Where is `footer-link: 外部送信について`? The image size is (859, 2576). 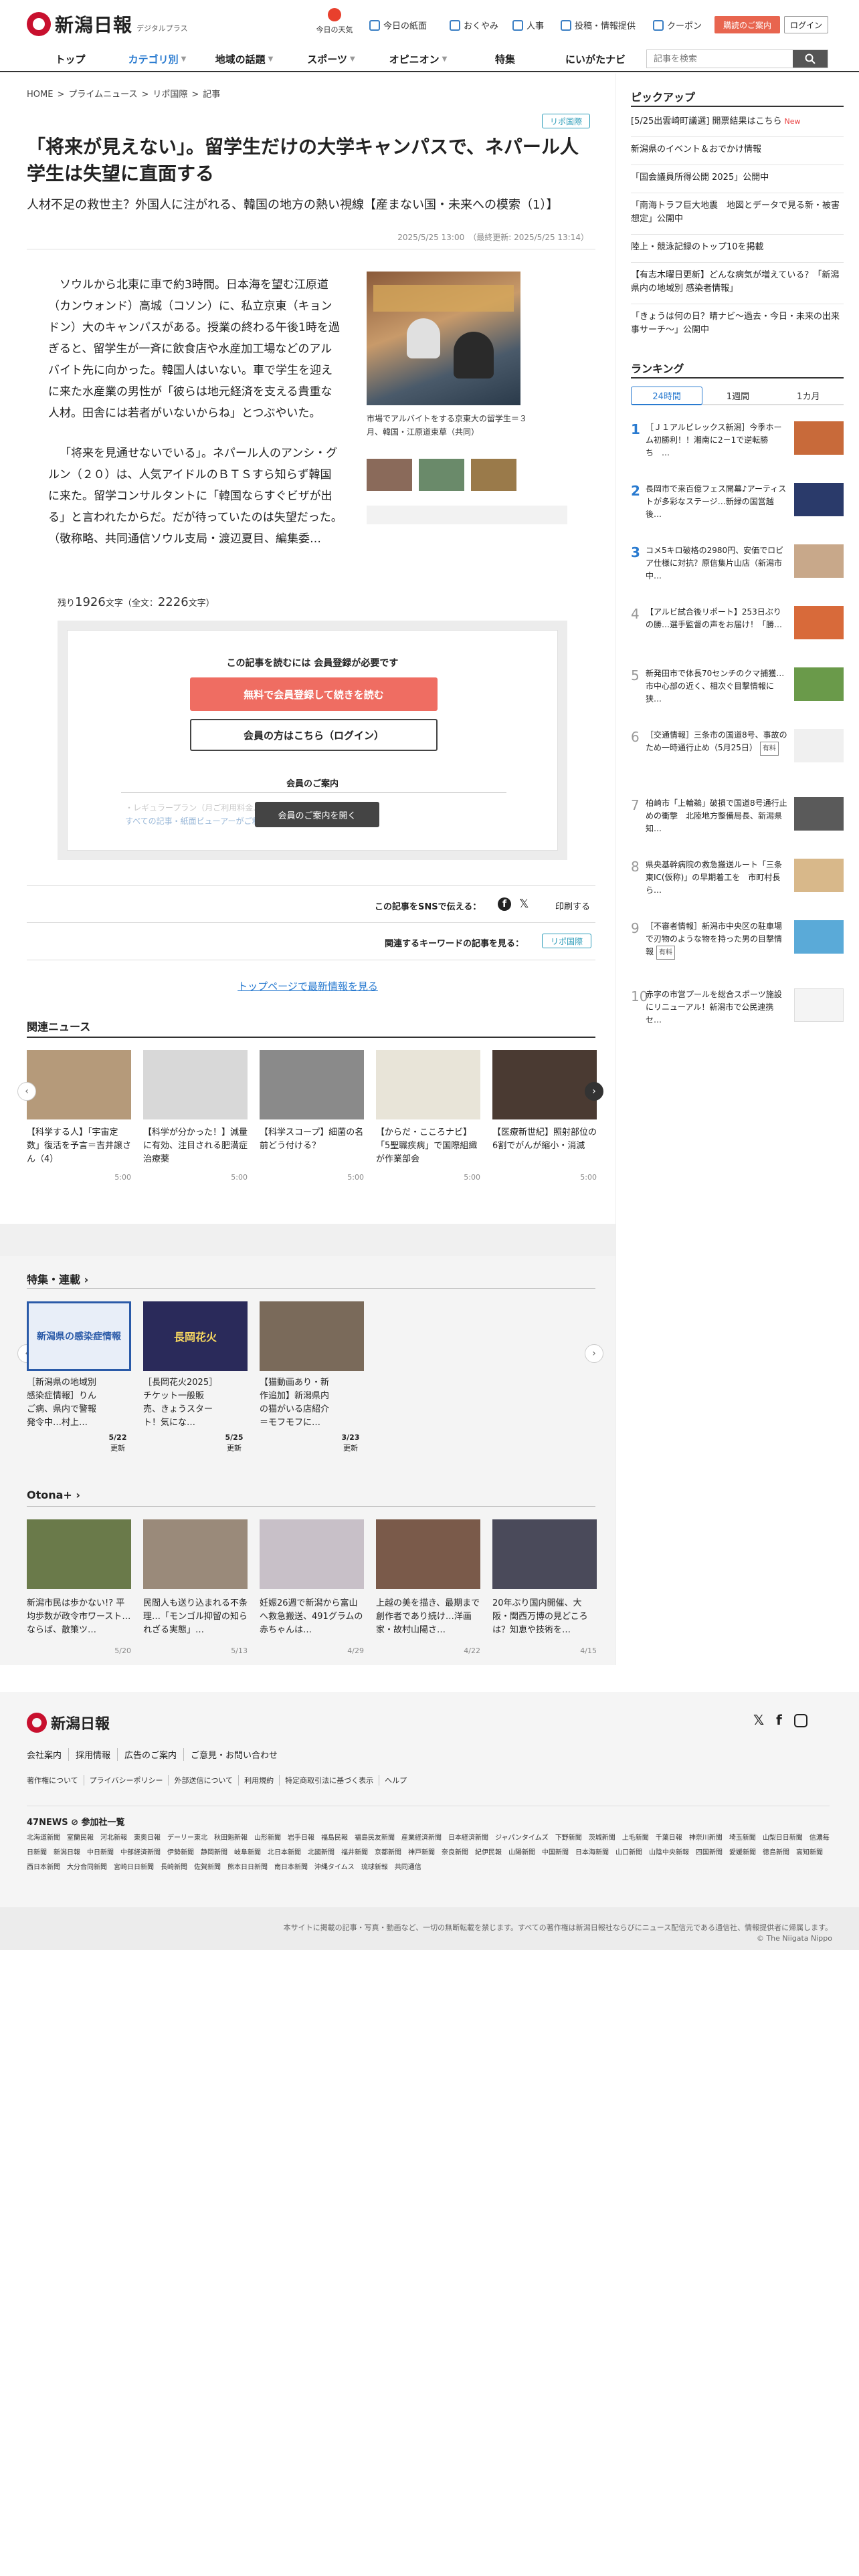 footer-link: 外部送信について is located at coordinates (207, 1780).